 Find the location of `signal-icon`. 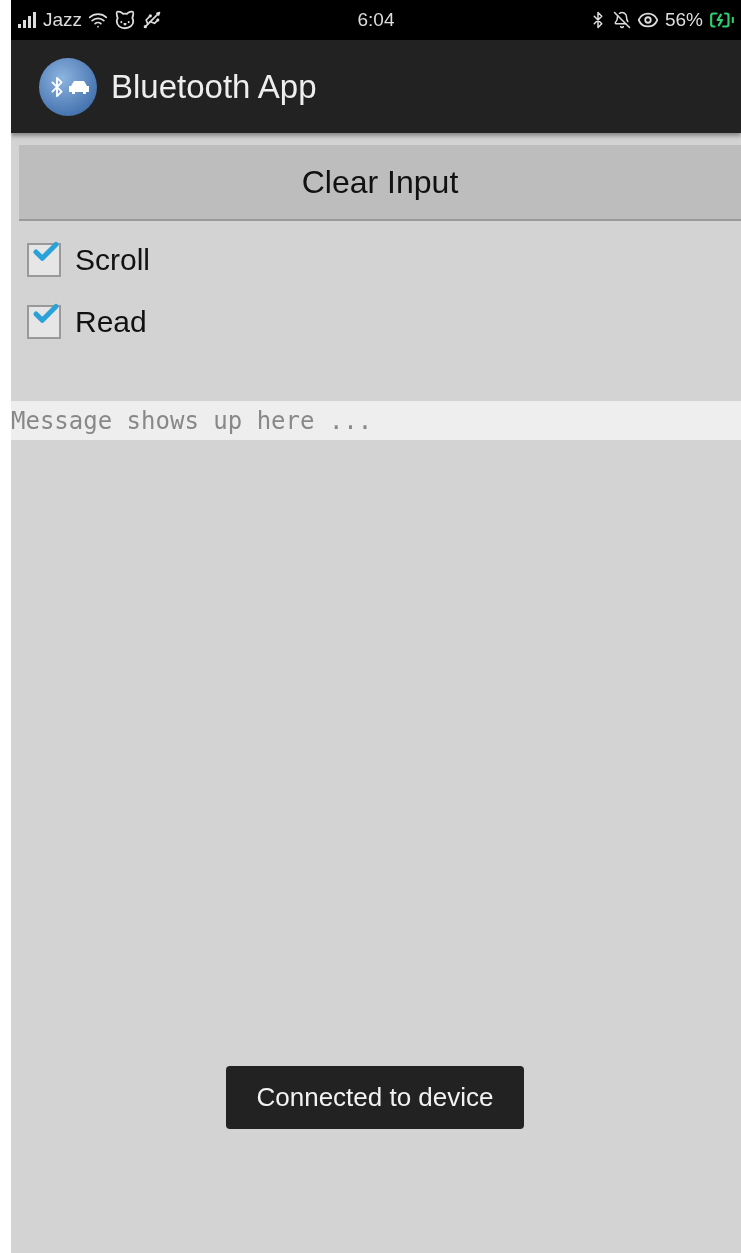

signal-icon is located at coordinates (27, 20).